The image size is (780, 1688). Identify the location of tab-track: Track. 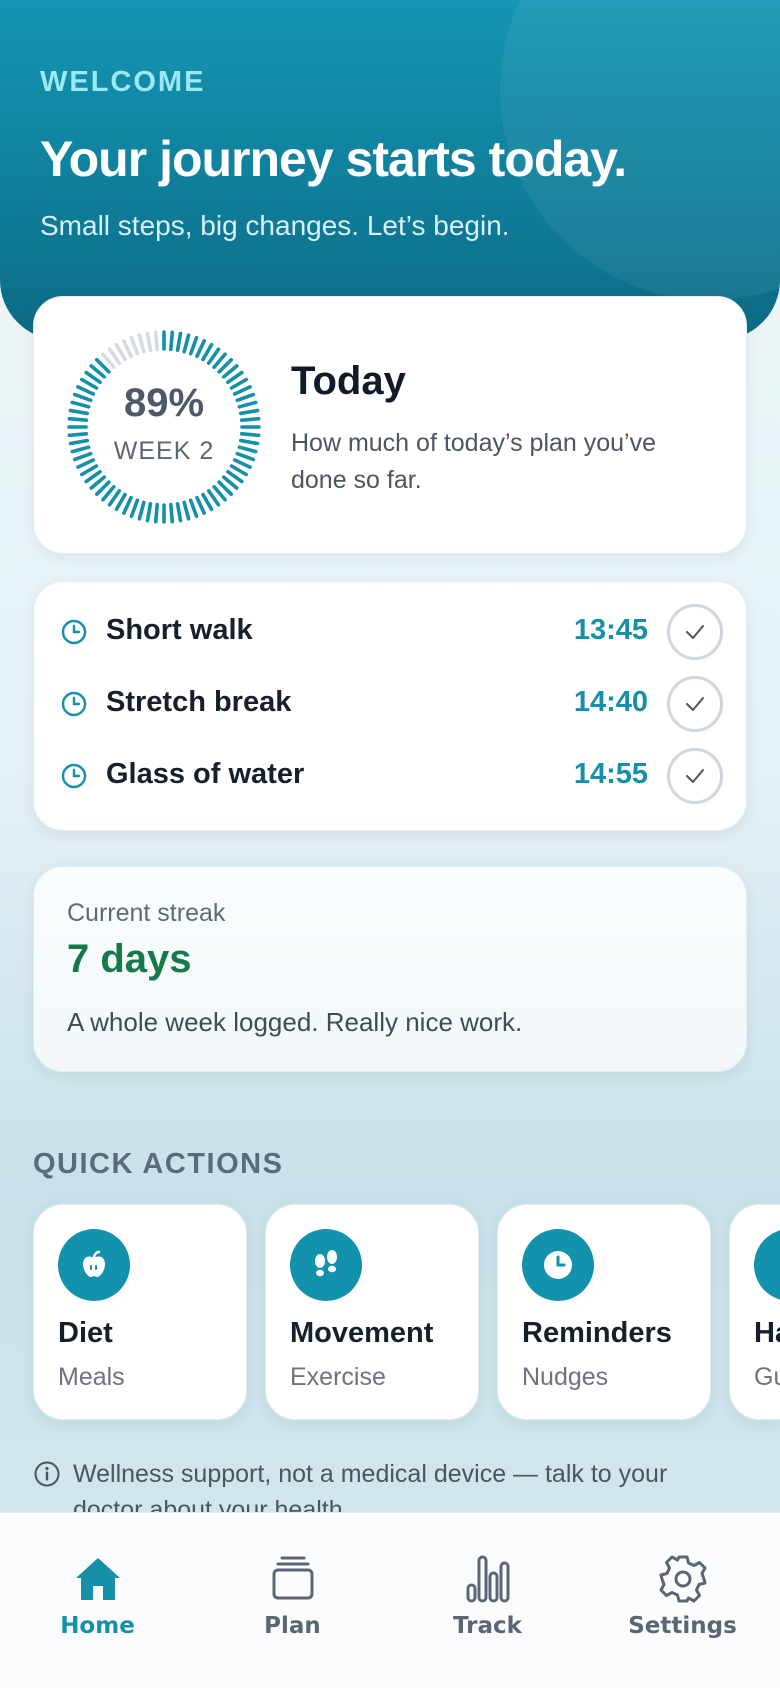
(487, 1600).